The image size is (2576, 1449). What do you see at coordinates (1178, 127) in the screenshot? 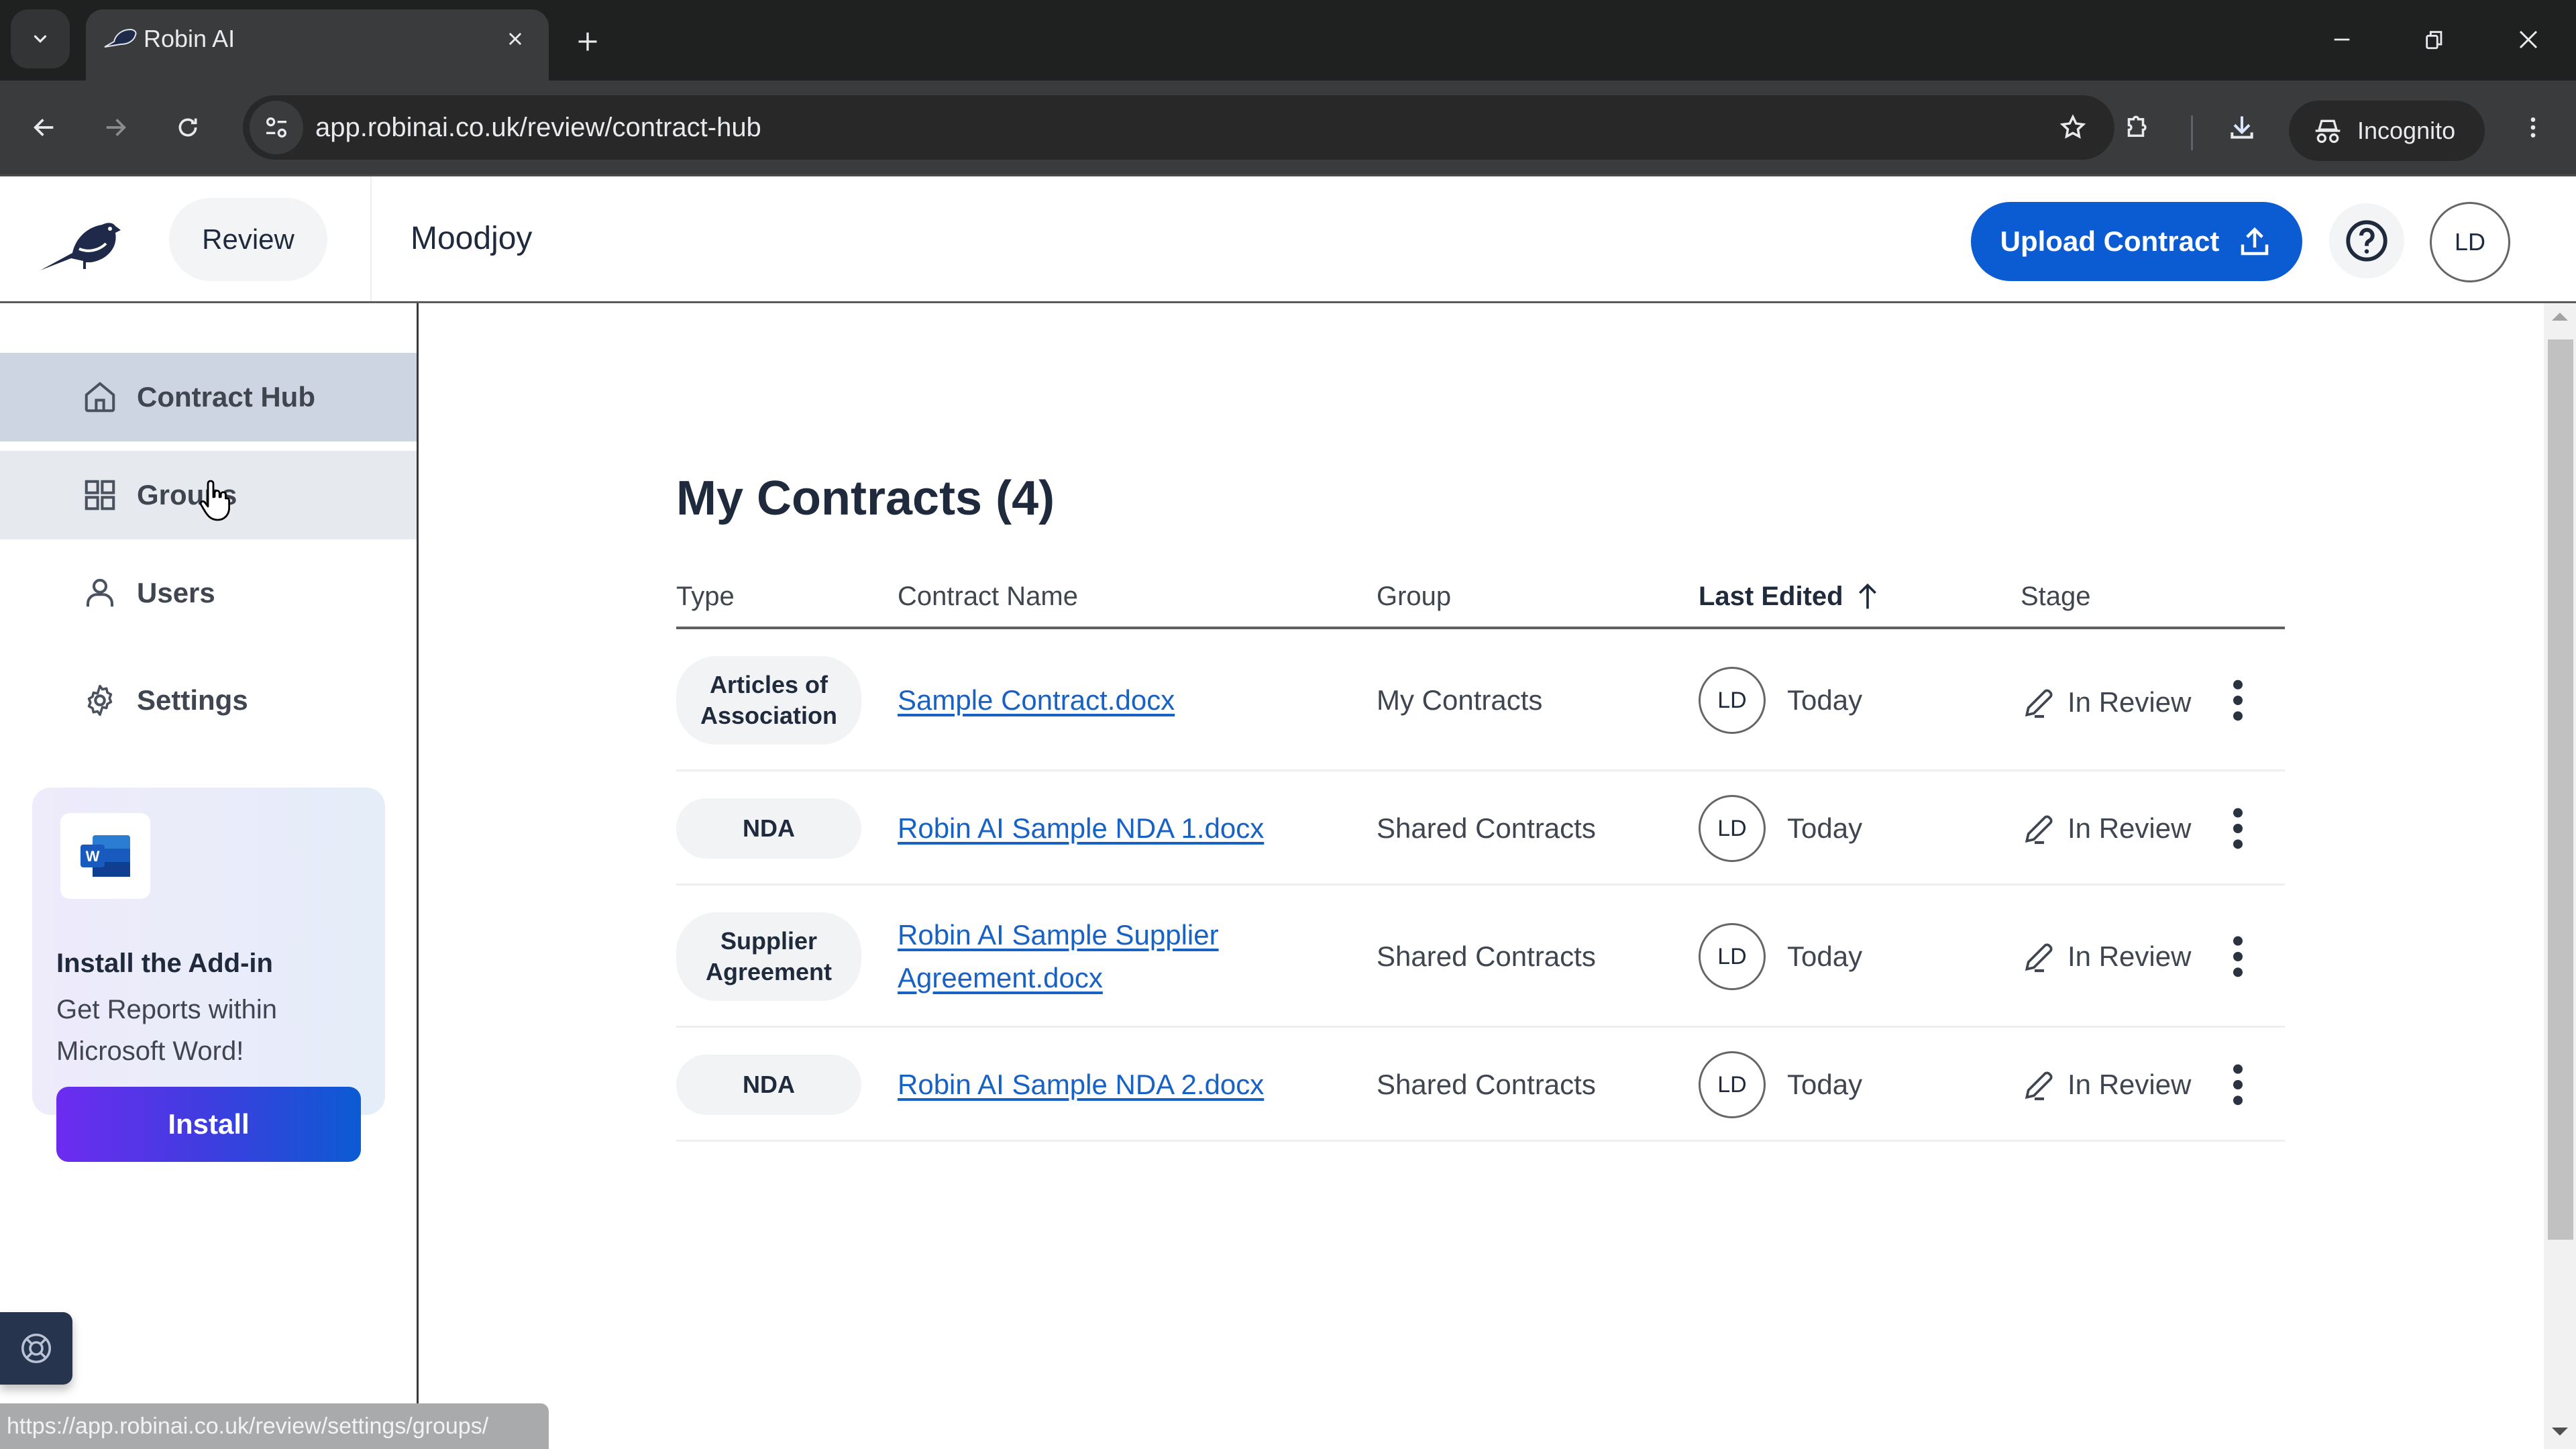
I see `address-bar: app.robinai.co.uk/review/contract-hub` at bounding box center [1178, 127].